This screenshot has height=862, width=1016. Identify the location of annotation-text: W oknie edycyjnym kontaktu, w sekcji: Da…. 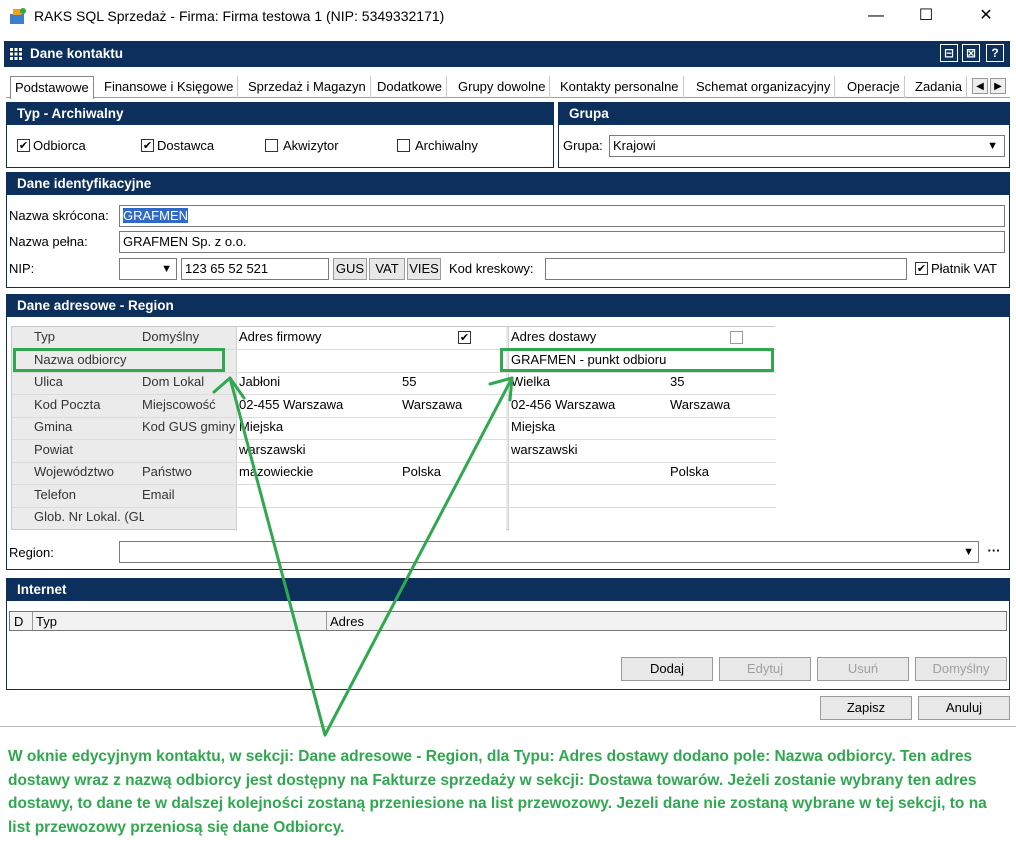
(497, 792).